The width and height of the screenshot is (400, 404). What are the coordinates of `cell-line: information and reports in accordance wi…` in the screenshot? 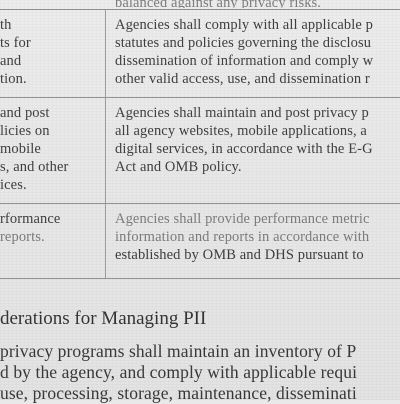 It's located at (242, 237).